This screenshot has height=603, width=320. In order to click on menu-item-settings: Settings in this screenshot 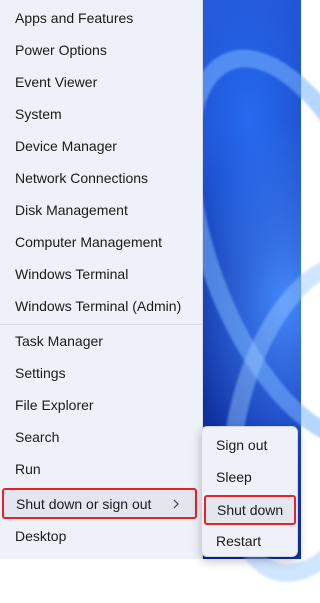, I will do `click(101, 373)`.